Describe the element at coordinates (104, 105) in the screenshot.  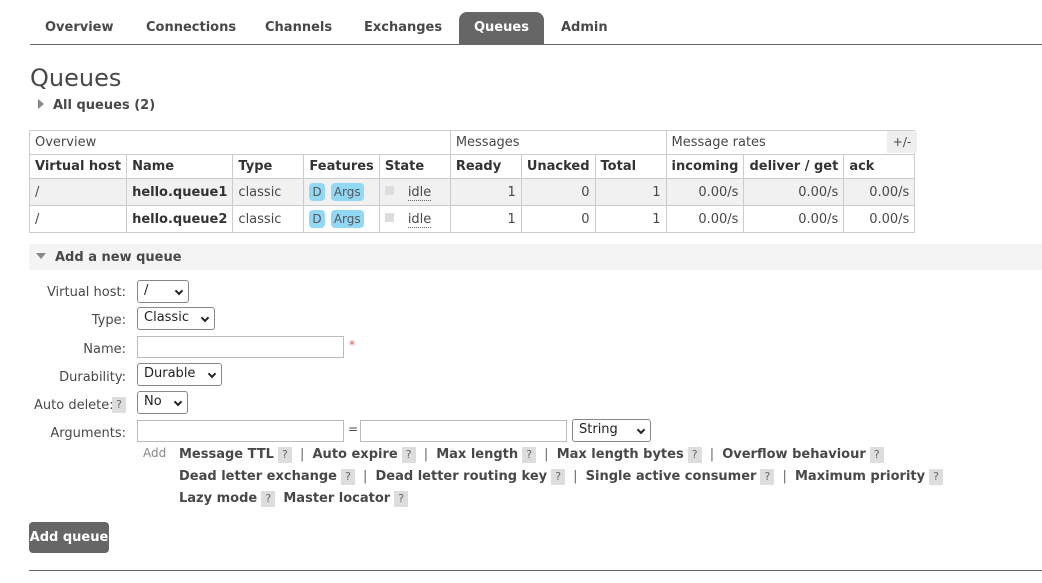
I see `all-queues-label: All queues (2)` at that location.